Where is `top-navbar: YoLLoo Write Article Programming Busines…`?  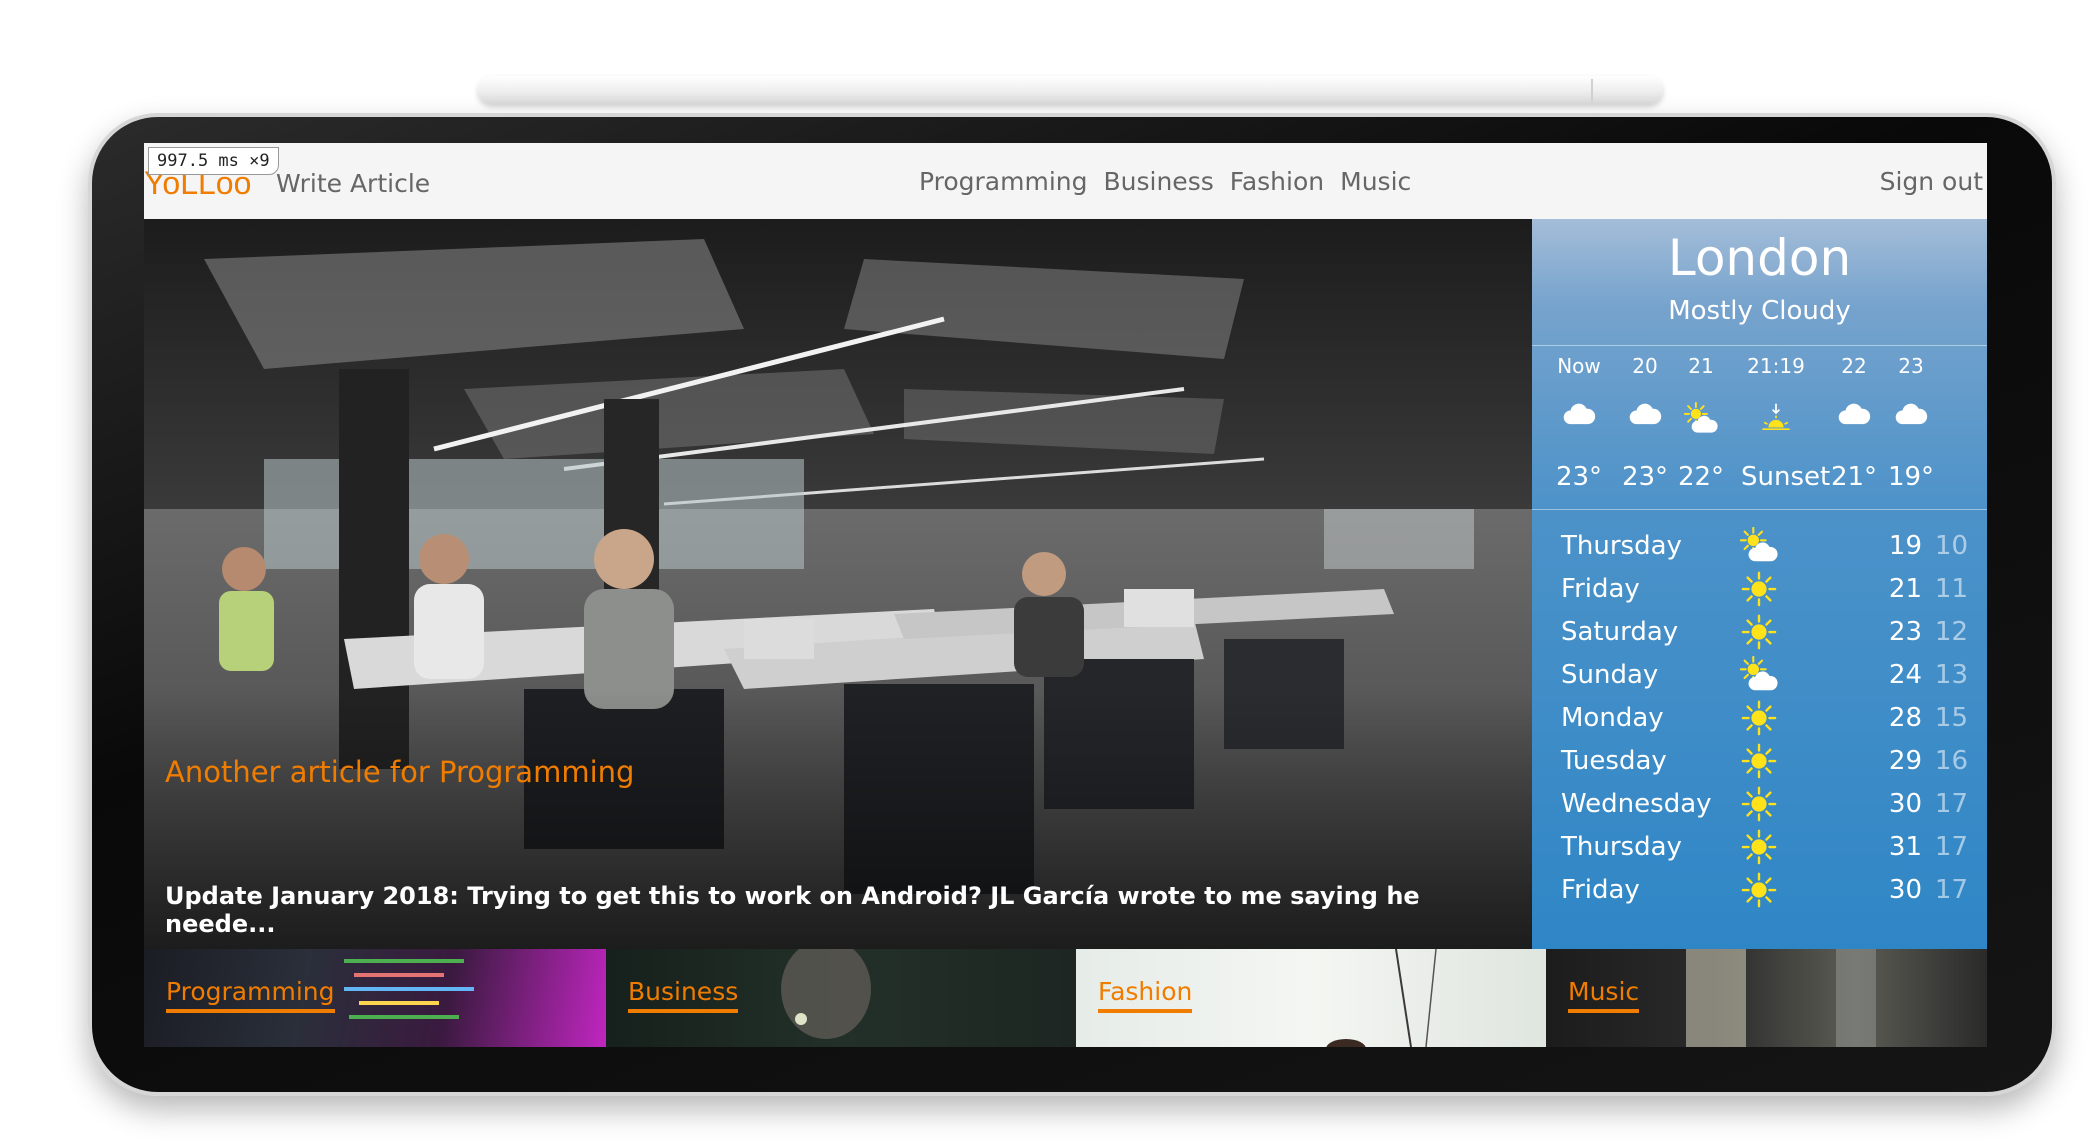 top-navbar: YoLLoo Write Article Programming Busines… is located at coordinates (1065, 181).